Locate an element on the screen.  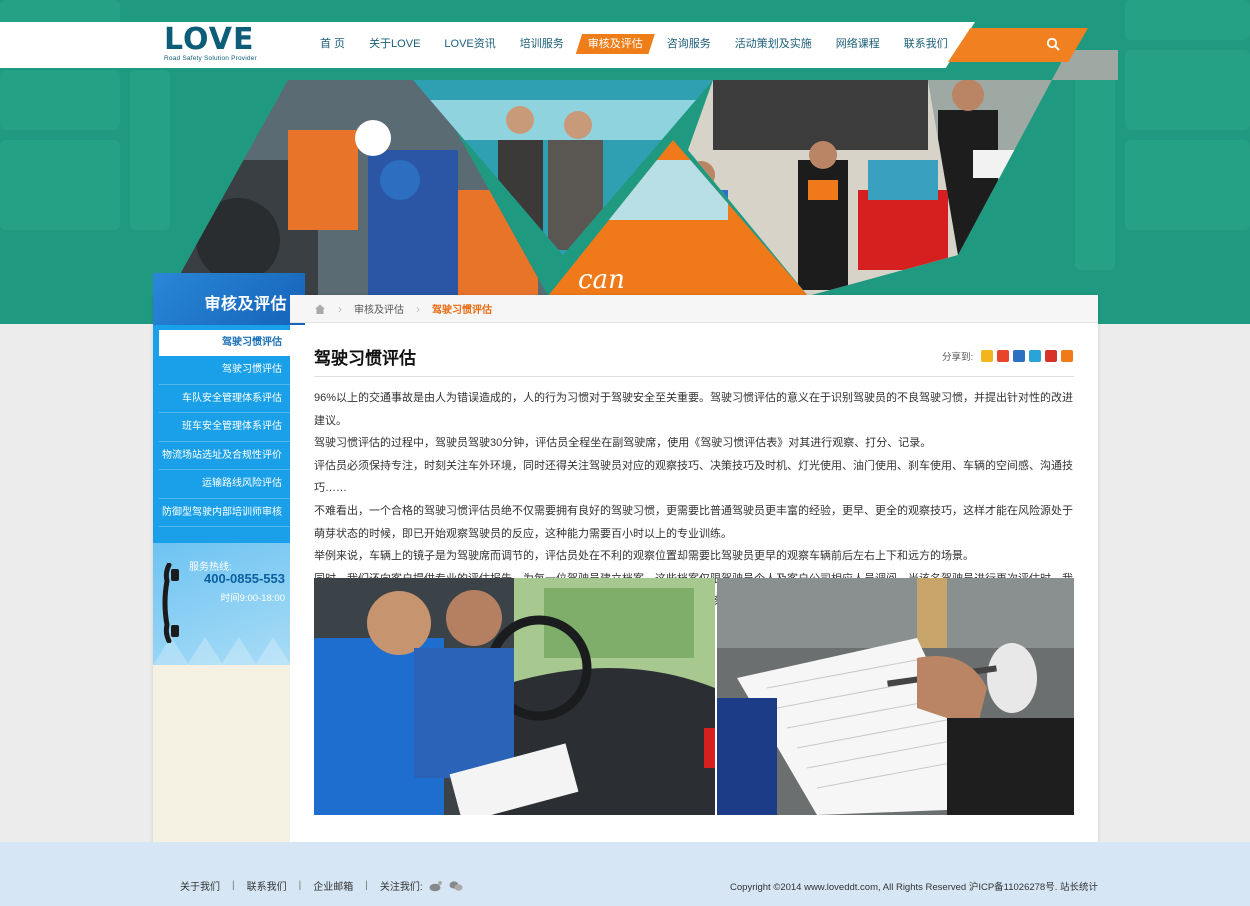
page-title: 驾驶习惯评估 is located at coordinates (365, 358).